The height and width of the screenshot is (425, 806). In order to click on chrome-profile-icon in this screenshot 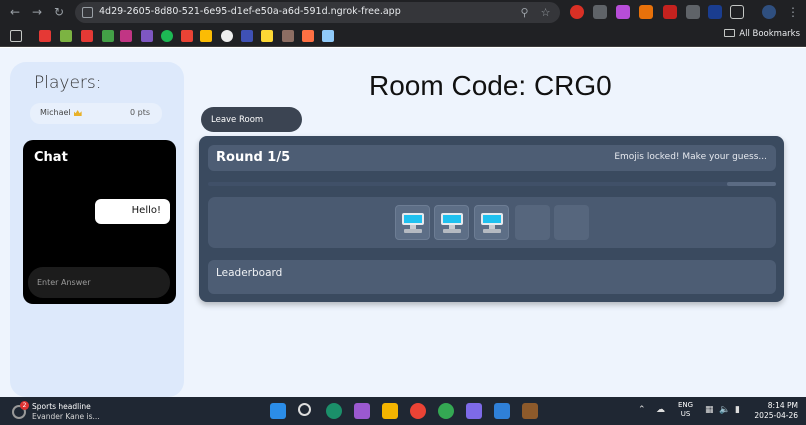, I will do `click(446, 411)`.